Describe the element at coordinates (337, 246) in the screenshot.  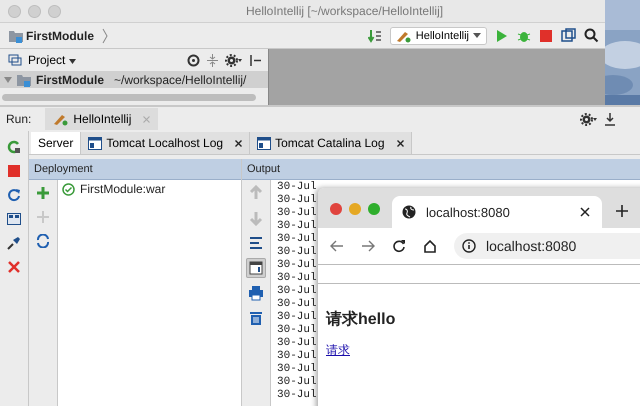
I see `back-icon` at that location.